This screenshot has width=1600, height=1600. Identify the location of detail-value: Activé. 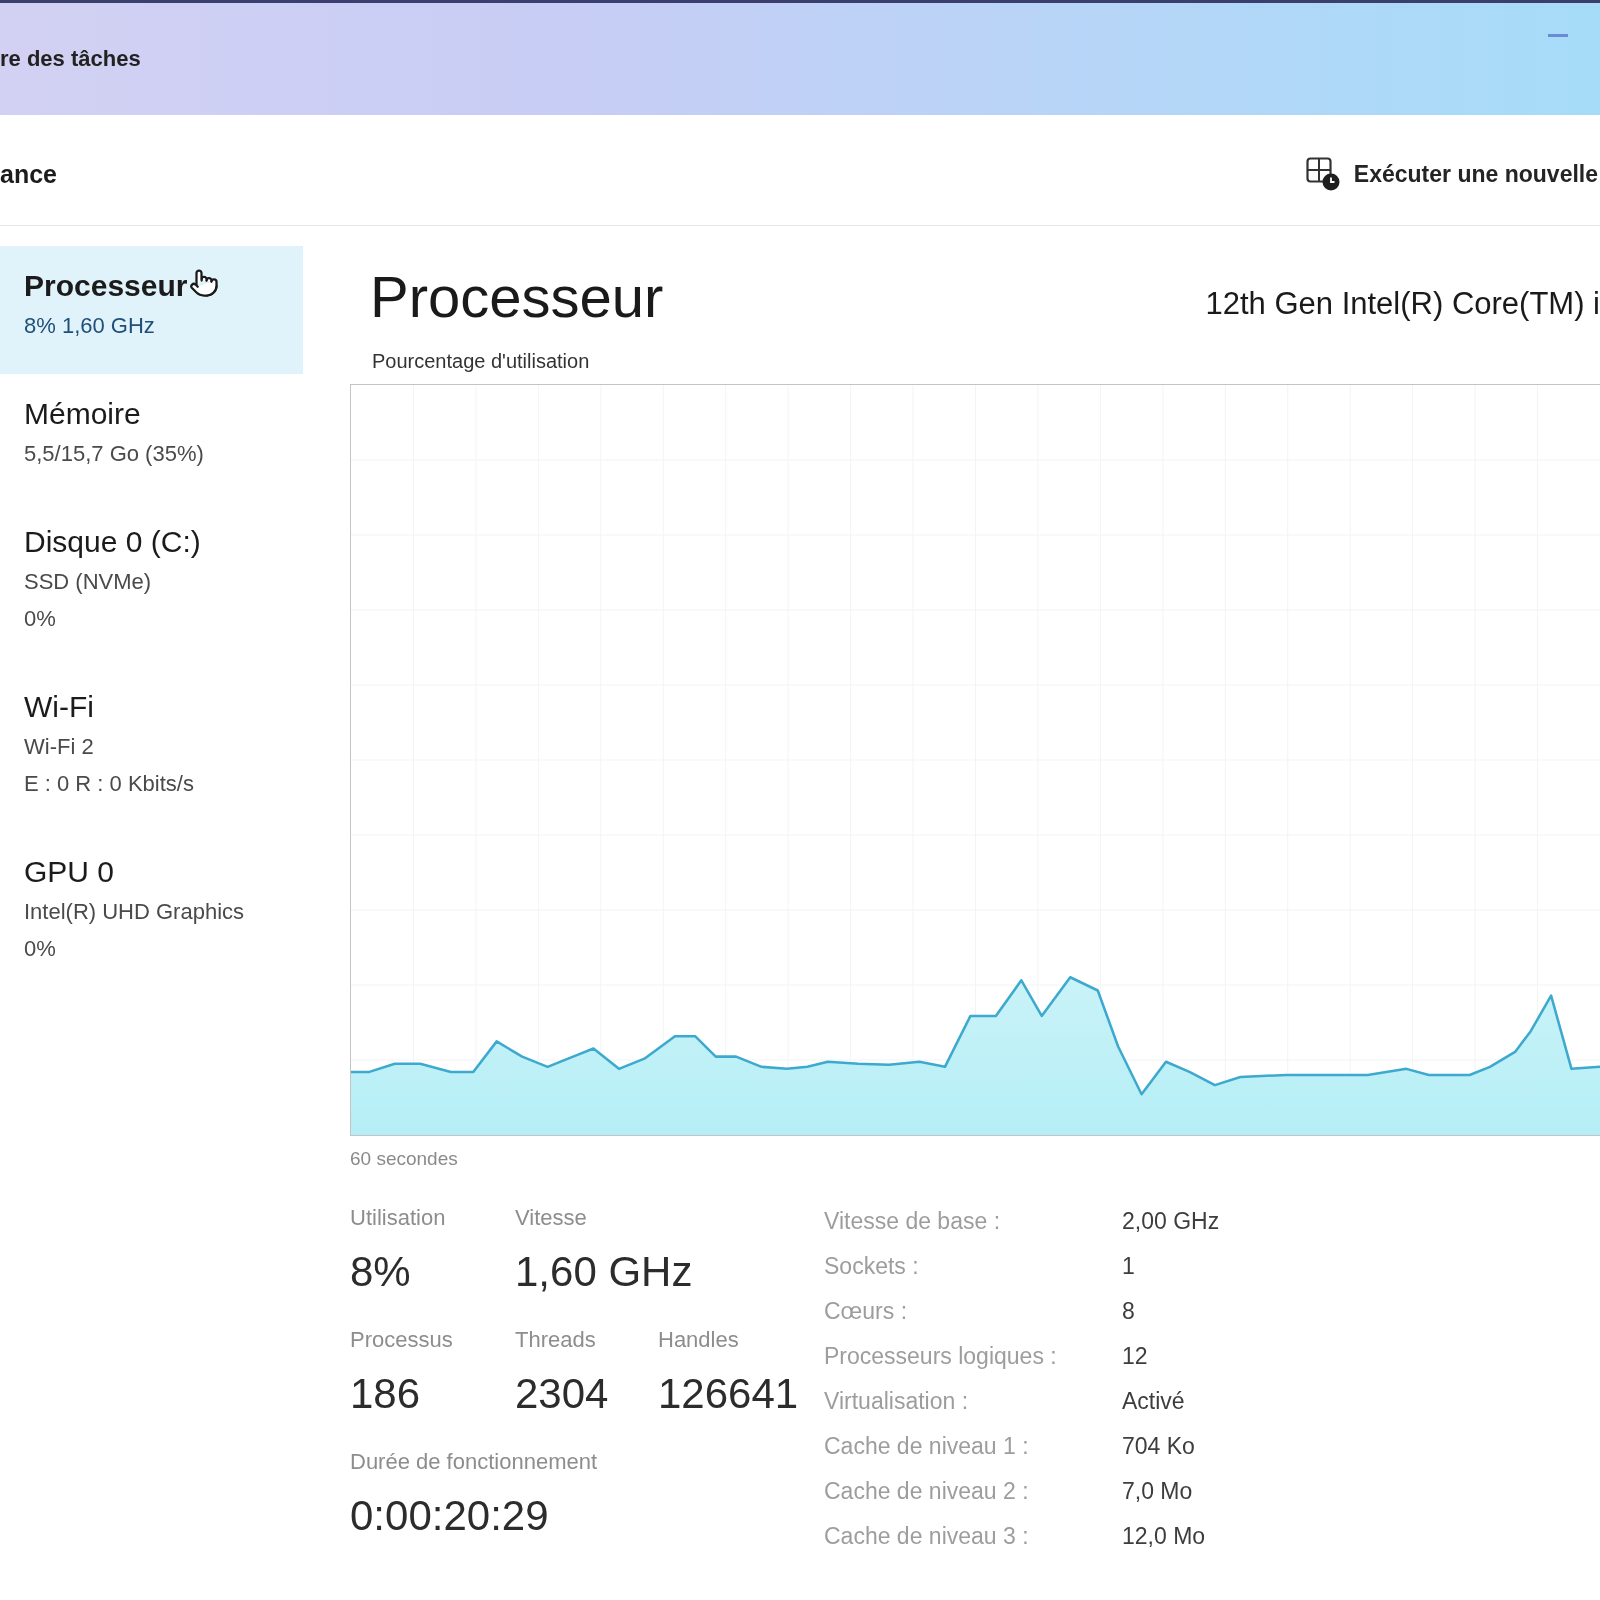
(1154, 1401).